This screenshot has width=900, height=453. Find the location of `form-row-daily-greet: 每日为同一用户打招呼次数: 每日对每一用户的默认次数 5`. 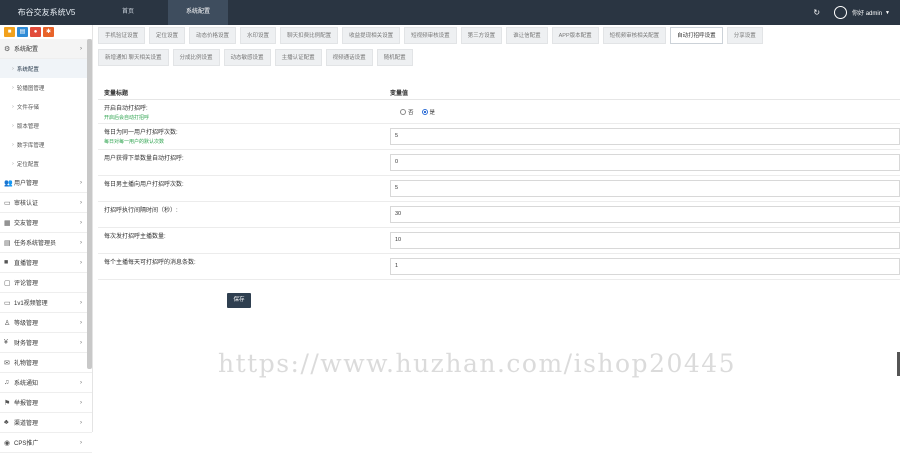

form-row-daily-greet: 每日为同一用户打招呼次数: 每日对每一用户的默认次数 5 is located at coordinates (499, 137).